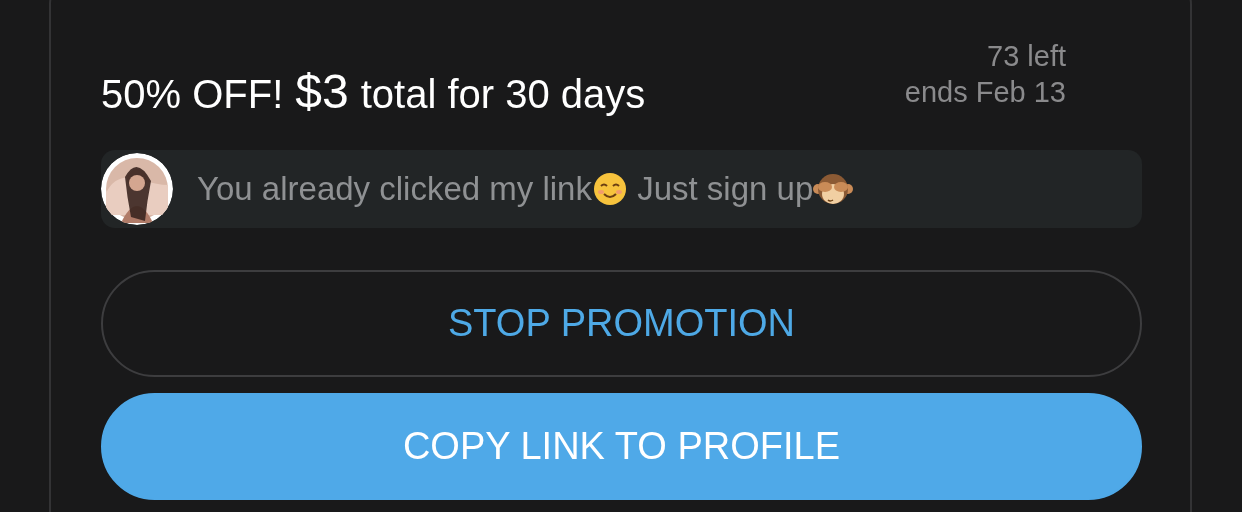  Describe the element at coordinates (394, 189) in the screenshot. I see `message-text: You already clicked my link` at that location.